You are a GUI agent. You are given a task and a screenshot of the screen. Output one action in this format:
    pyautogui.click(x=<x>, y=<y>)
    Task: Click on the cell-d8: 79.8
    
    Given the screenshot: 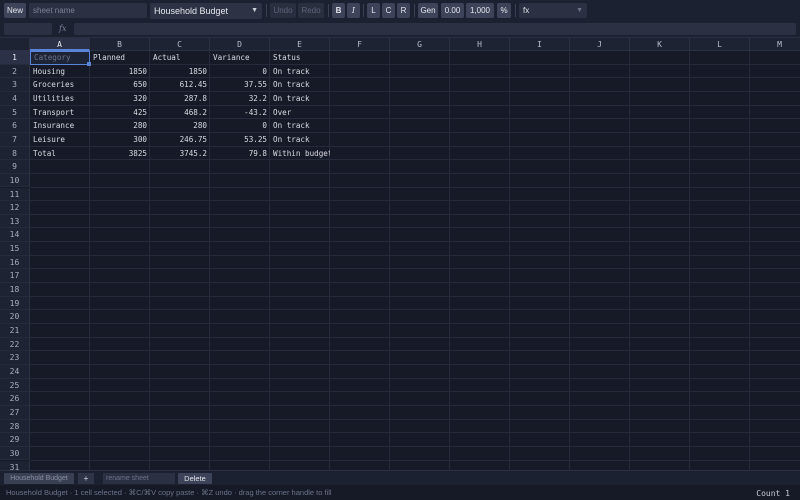 What is the action you would take?
    pyautogui.click(x=240, y=154)
    